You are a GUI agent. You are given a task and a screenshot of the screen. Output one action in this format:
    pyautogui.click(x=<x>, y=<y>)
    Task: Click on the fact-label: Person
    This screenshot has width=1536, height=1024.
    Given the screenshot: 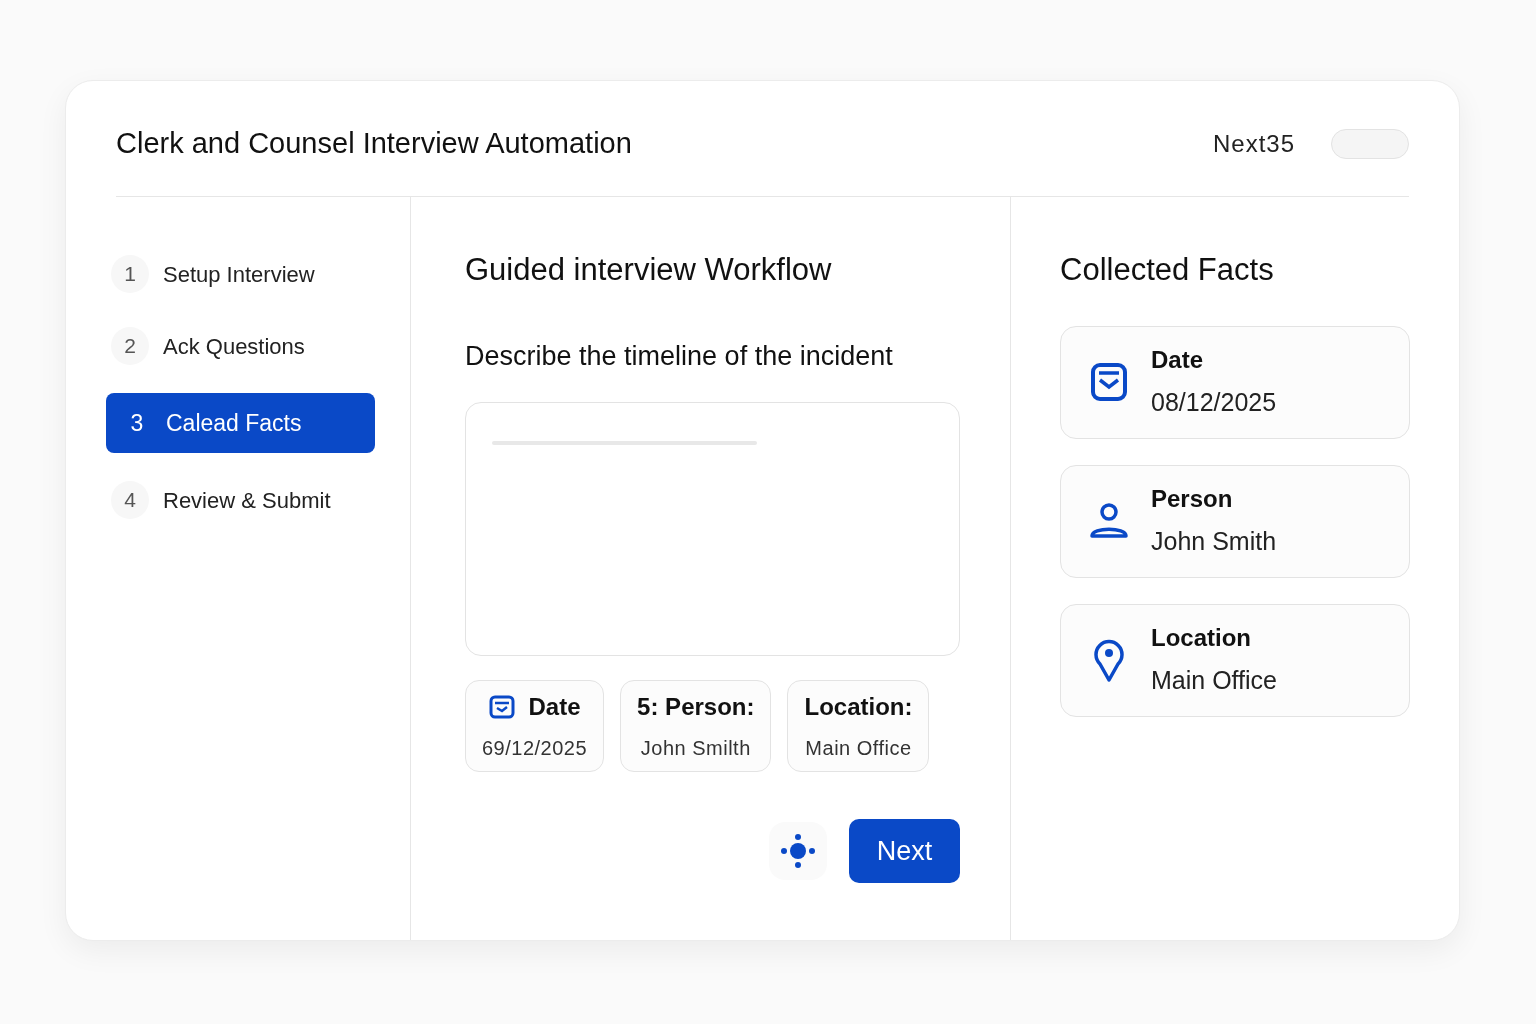 What is the action you would take?
    pyautogui.click(x=1192, y=499)
    